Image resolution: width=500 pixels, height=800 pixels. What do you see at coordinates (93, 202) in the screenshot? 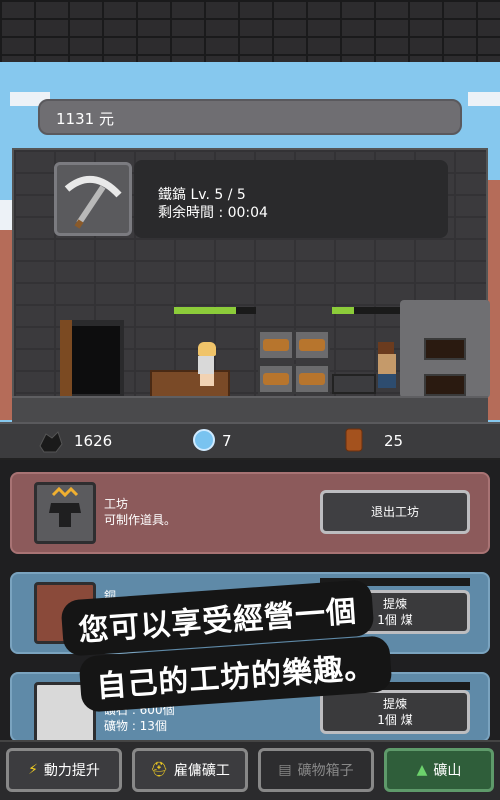
I see `pickaxe-icon` at bounding box center [93, 202].